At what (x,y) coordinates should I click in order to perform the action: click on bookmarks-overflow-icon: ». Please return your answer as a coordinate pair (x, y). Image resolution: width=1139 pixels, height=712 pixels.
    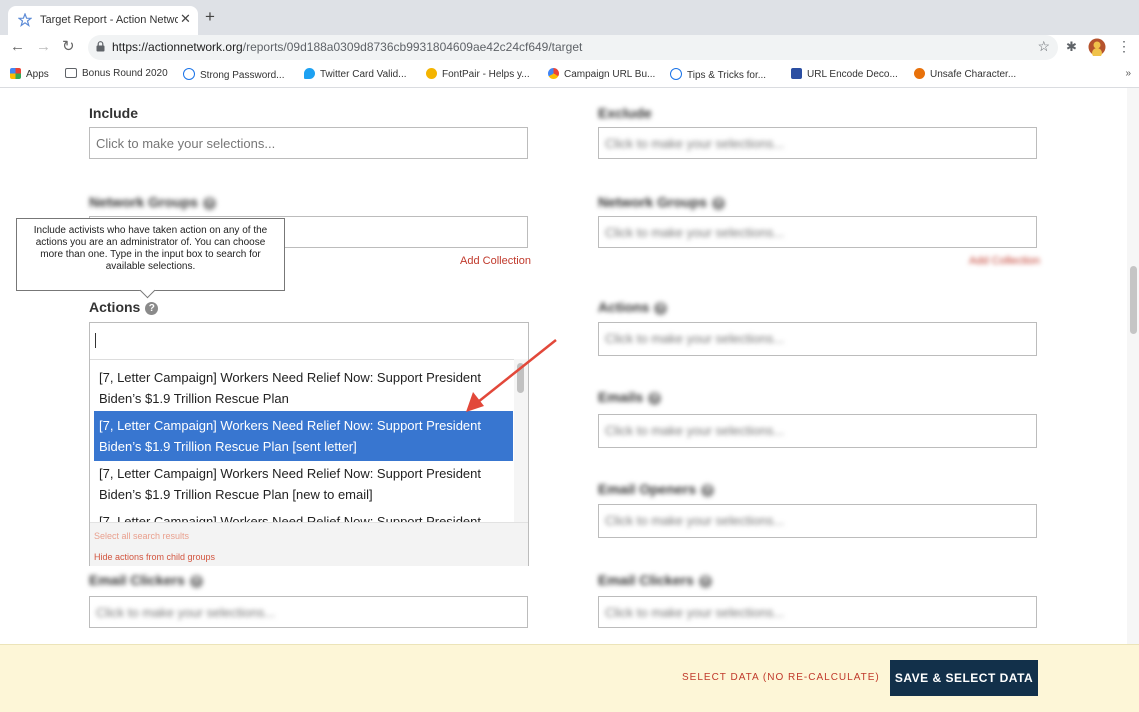
    Looking at the image, I should click on (1128, 73).